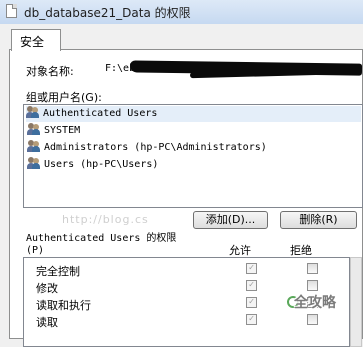 Image resolution: width=363 pixels, height=347 pixels. What do you see at coordinates (64, 97) in the screenshot?
I see `group-user-label: 组或用户名(G):` at bounding box center [64, 97].